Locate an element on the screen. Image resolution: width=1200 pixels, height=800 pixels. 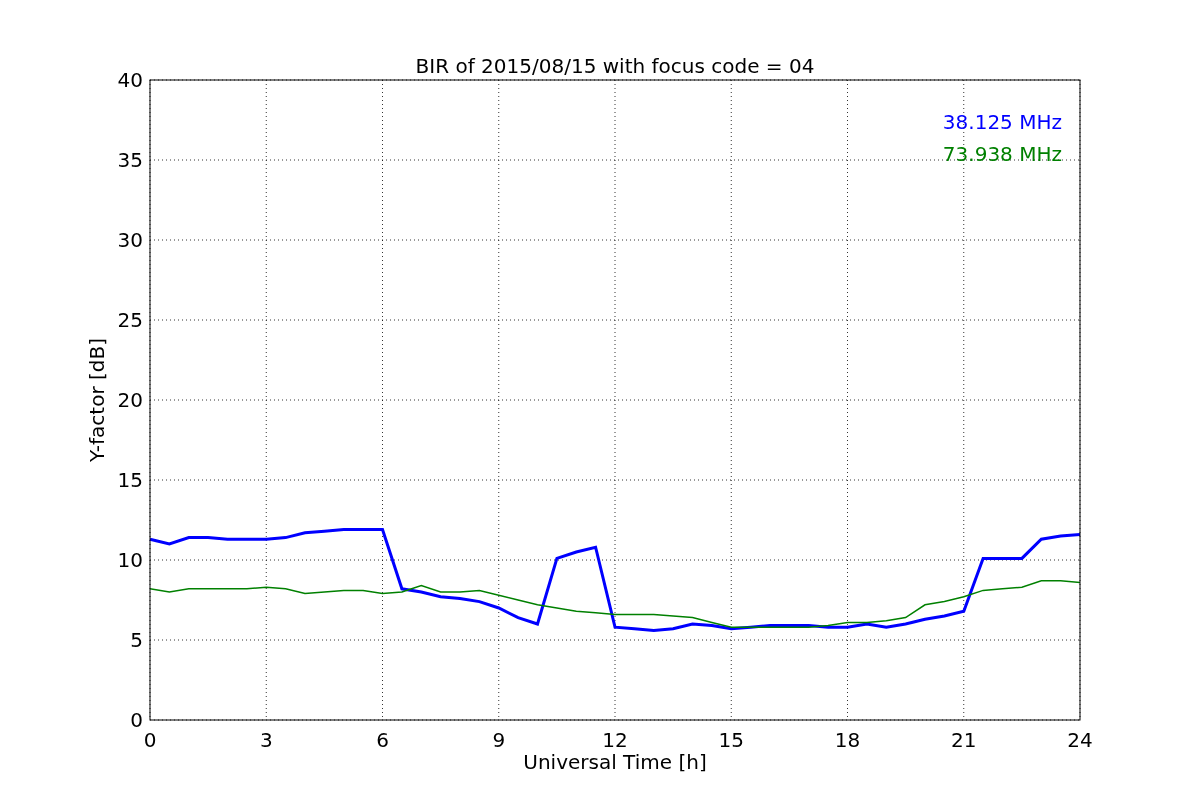
tick-label: 12 is located at coordinates (615, 740).